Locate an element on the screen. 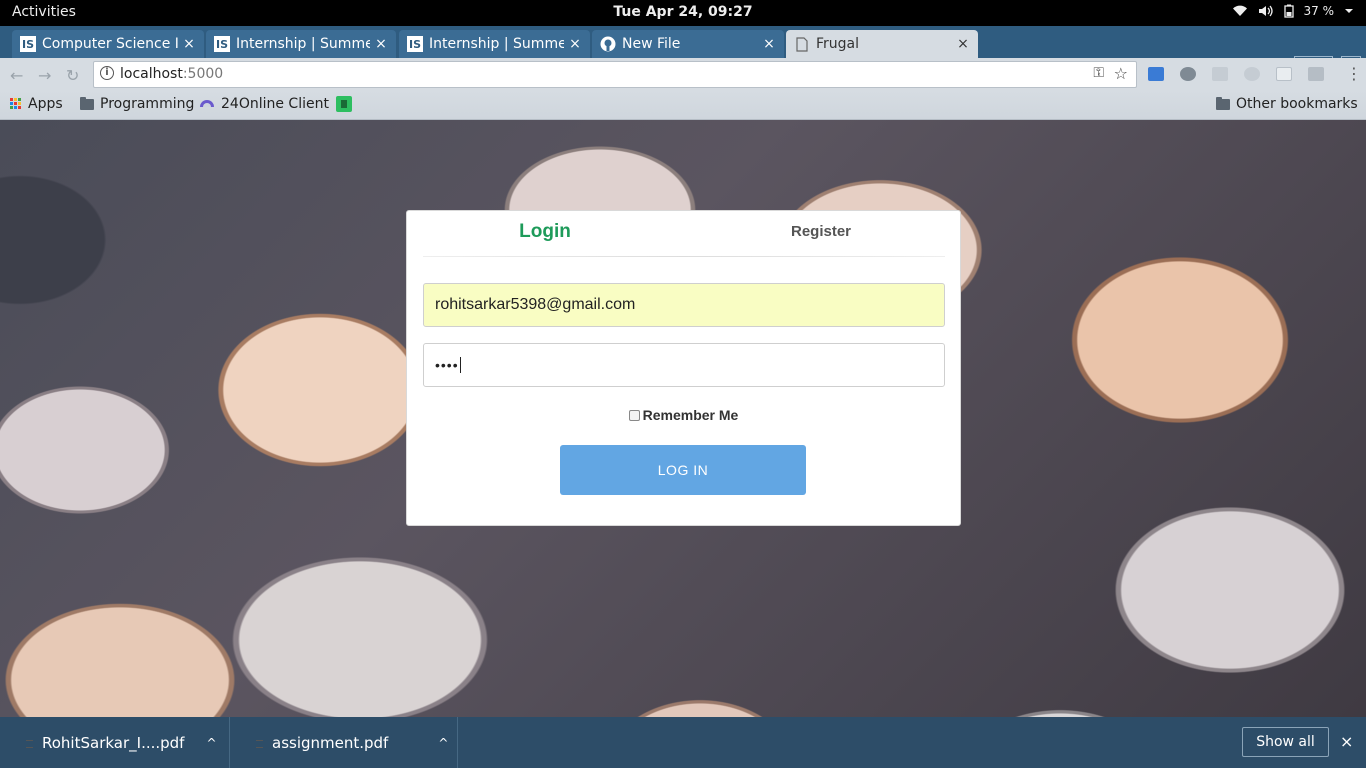  forward-button: → is located at coordinates (44, 75).